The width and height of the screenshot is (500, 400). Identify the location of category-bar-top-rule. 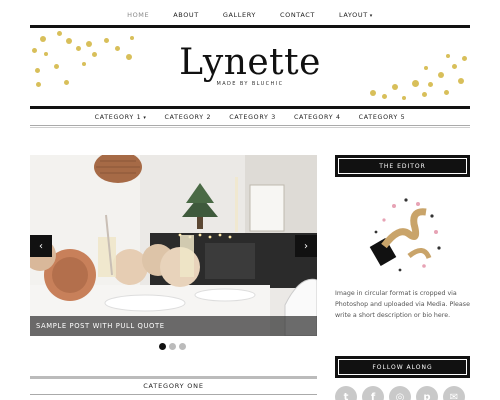
(250, 107).